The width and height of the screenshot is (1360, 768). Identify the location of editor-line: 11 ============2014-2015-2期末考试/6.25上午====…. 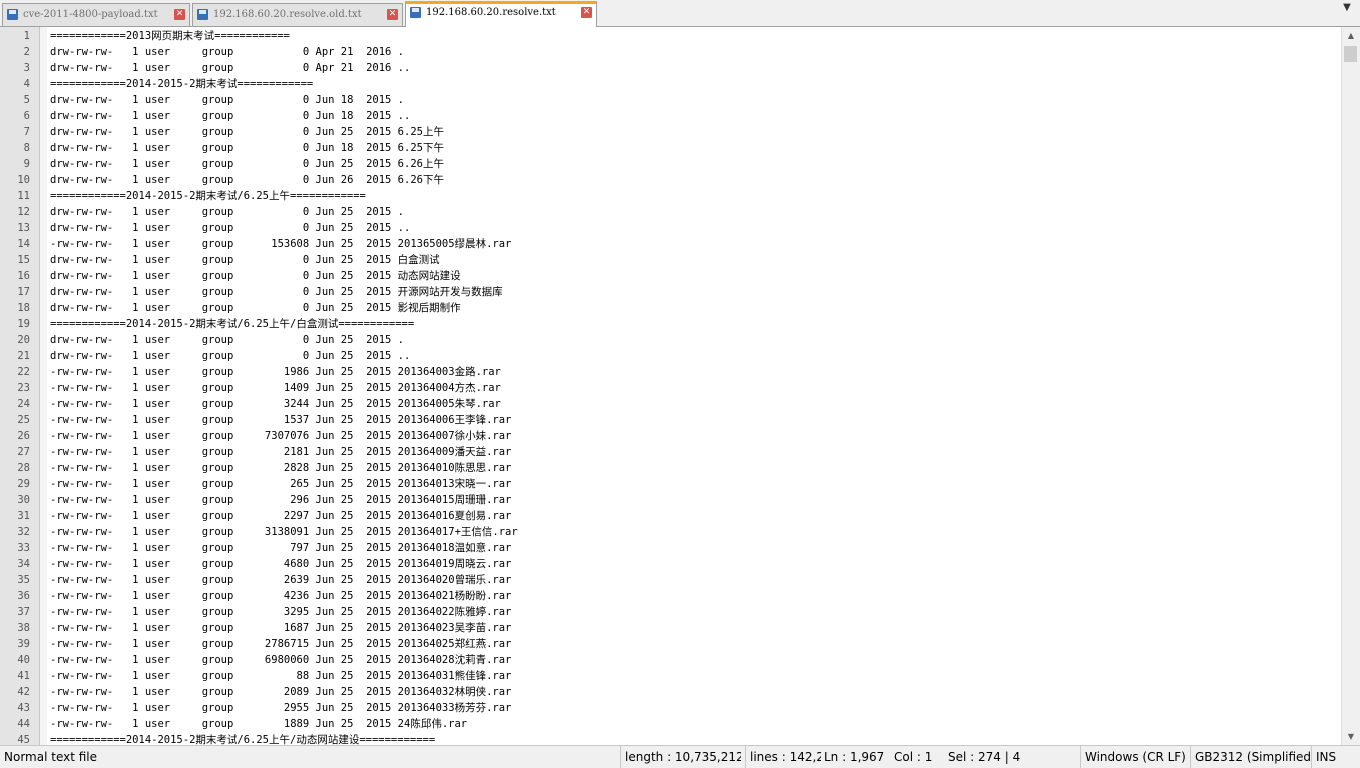
(670, 196).